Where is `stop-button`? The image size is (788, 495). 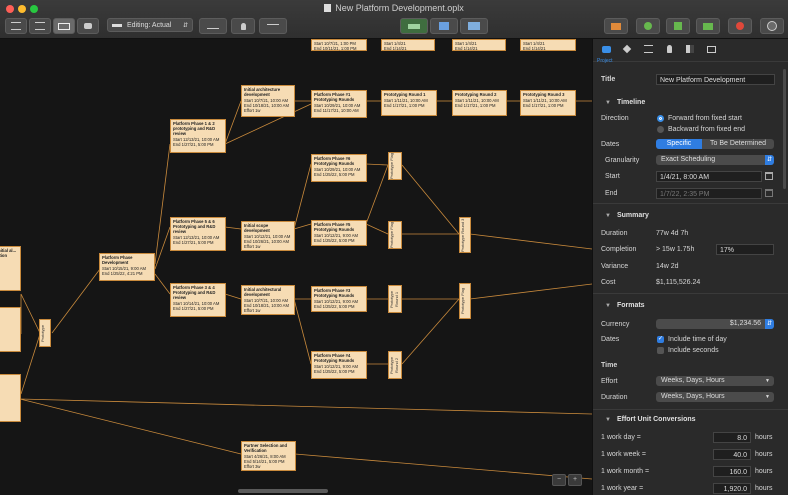 stop-button is located at coordinates (740, 26).